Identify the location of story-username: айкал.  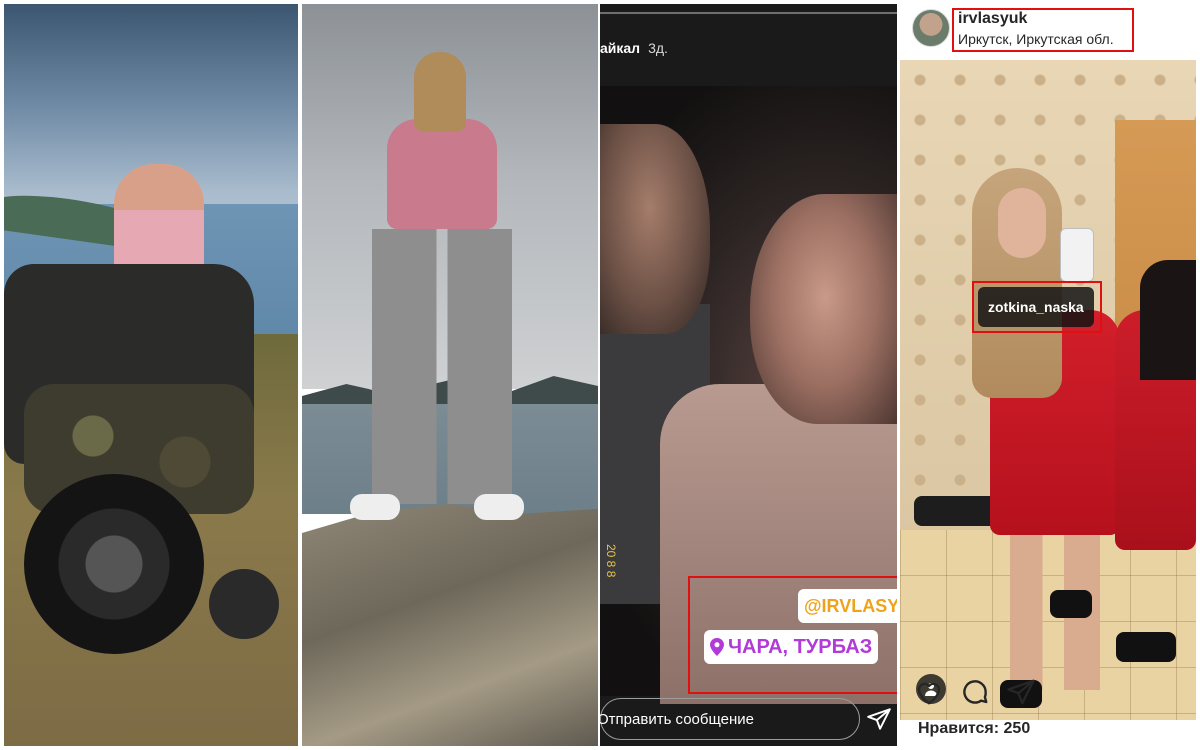
(620, 48).